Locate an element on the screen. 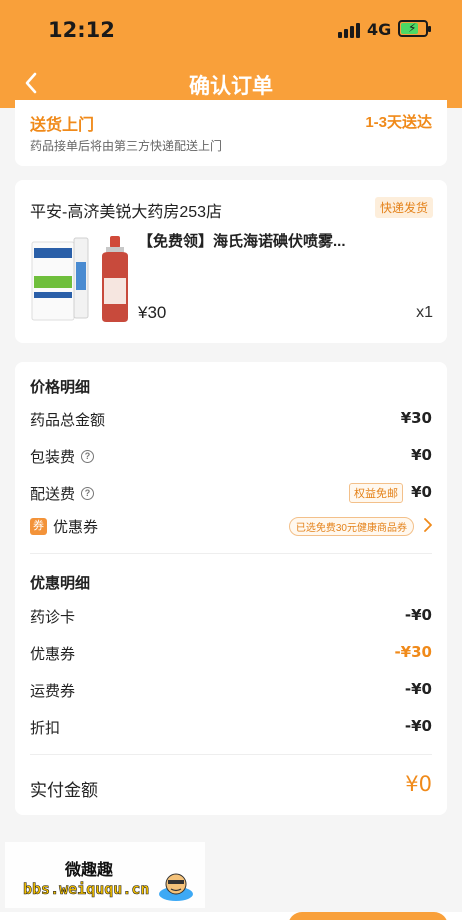  price-detail-title: 价格明细 is located at coordinates (60, 387).